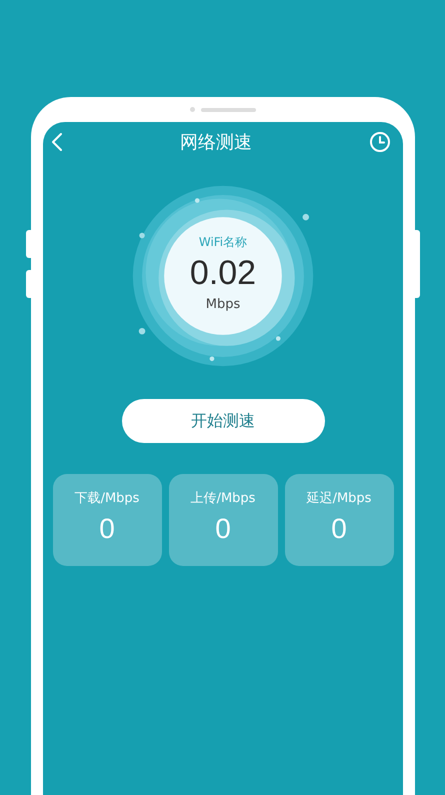 Image resolution: width=445 pixels, height=795 pixels. What do you see at coordinates (57, 142) in the screenshot?
I see `back-icon` at bounding box center [57, 142].